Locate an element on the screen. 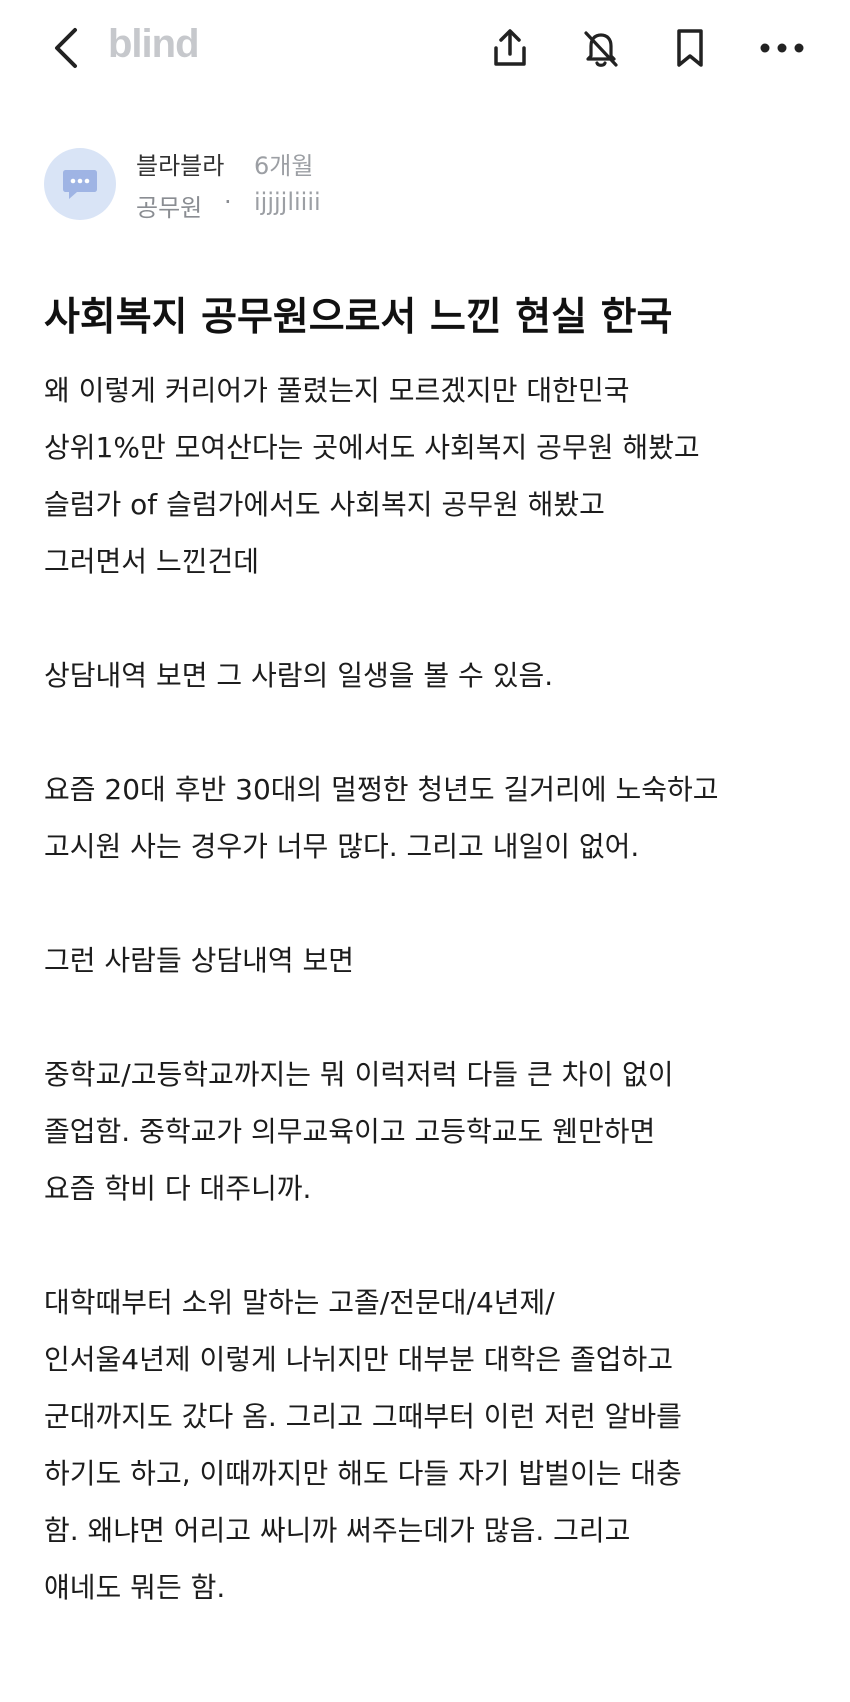  post-body-line: 상위1%만 모여산다는 곳에서도 사회복지 공무원 해봤고 is located at coordinates (372, 447).